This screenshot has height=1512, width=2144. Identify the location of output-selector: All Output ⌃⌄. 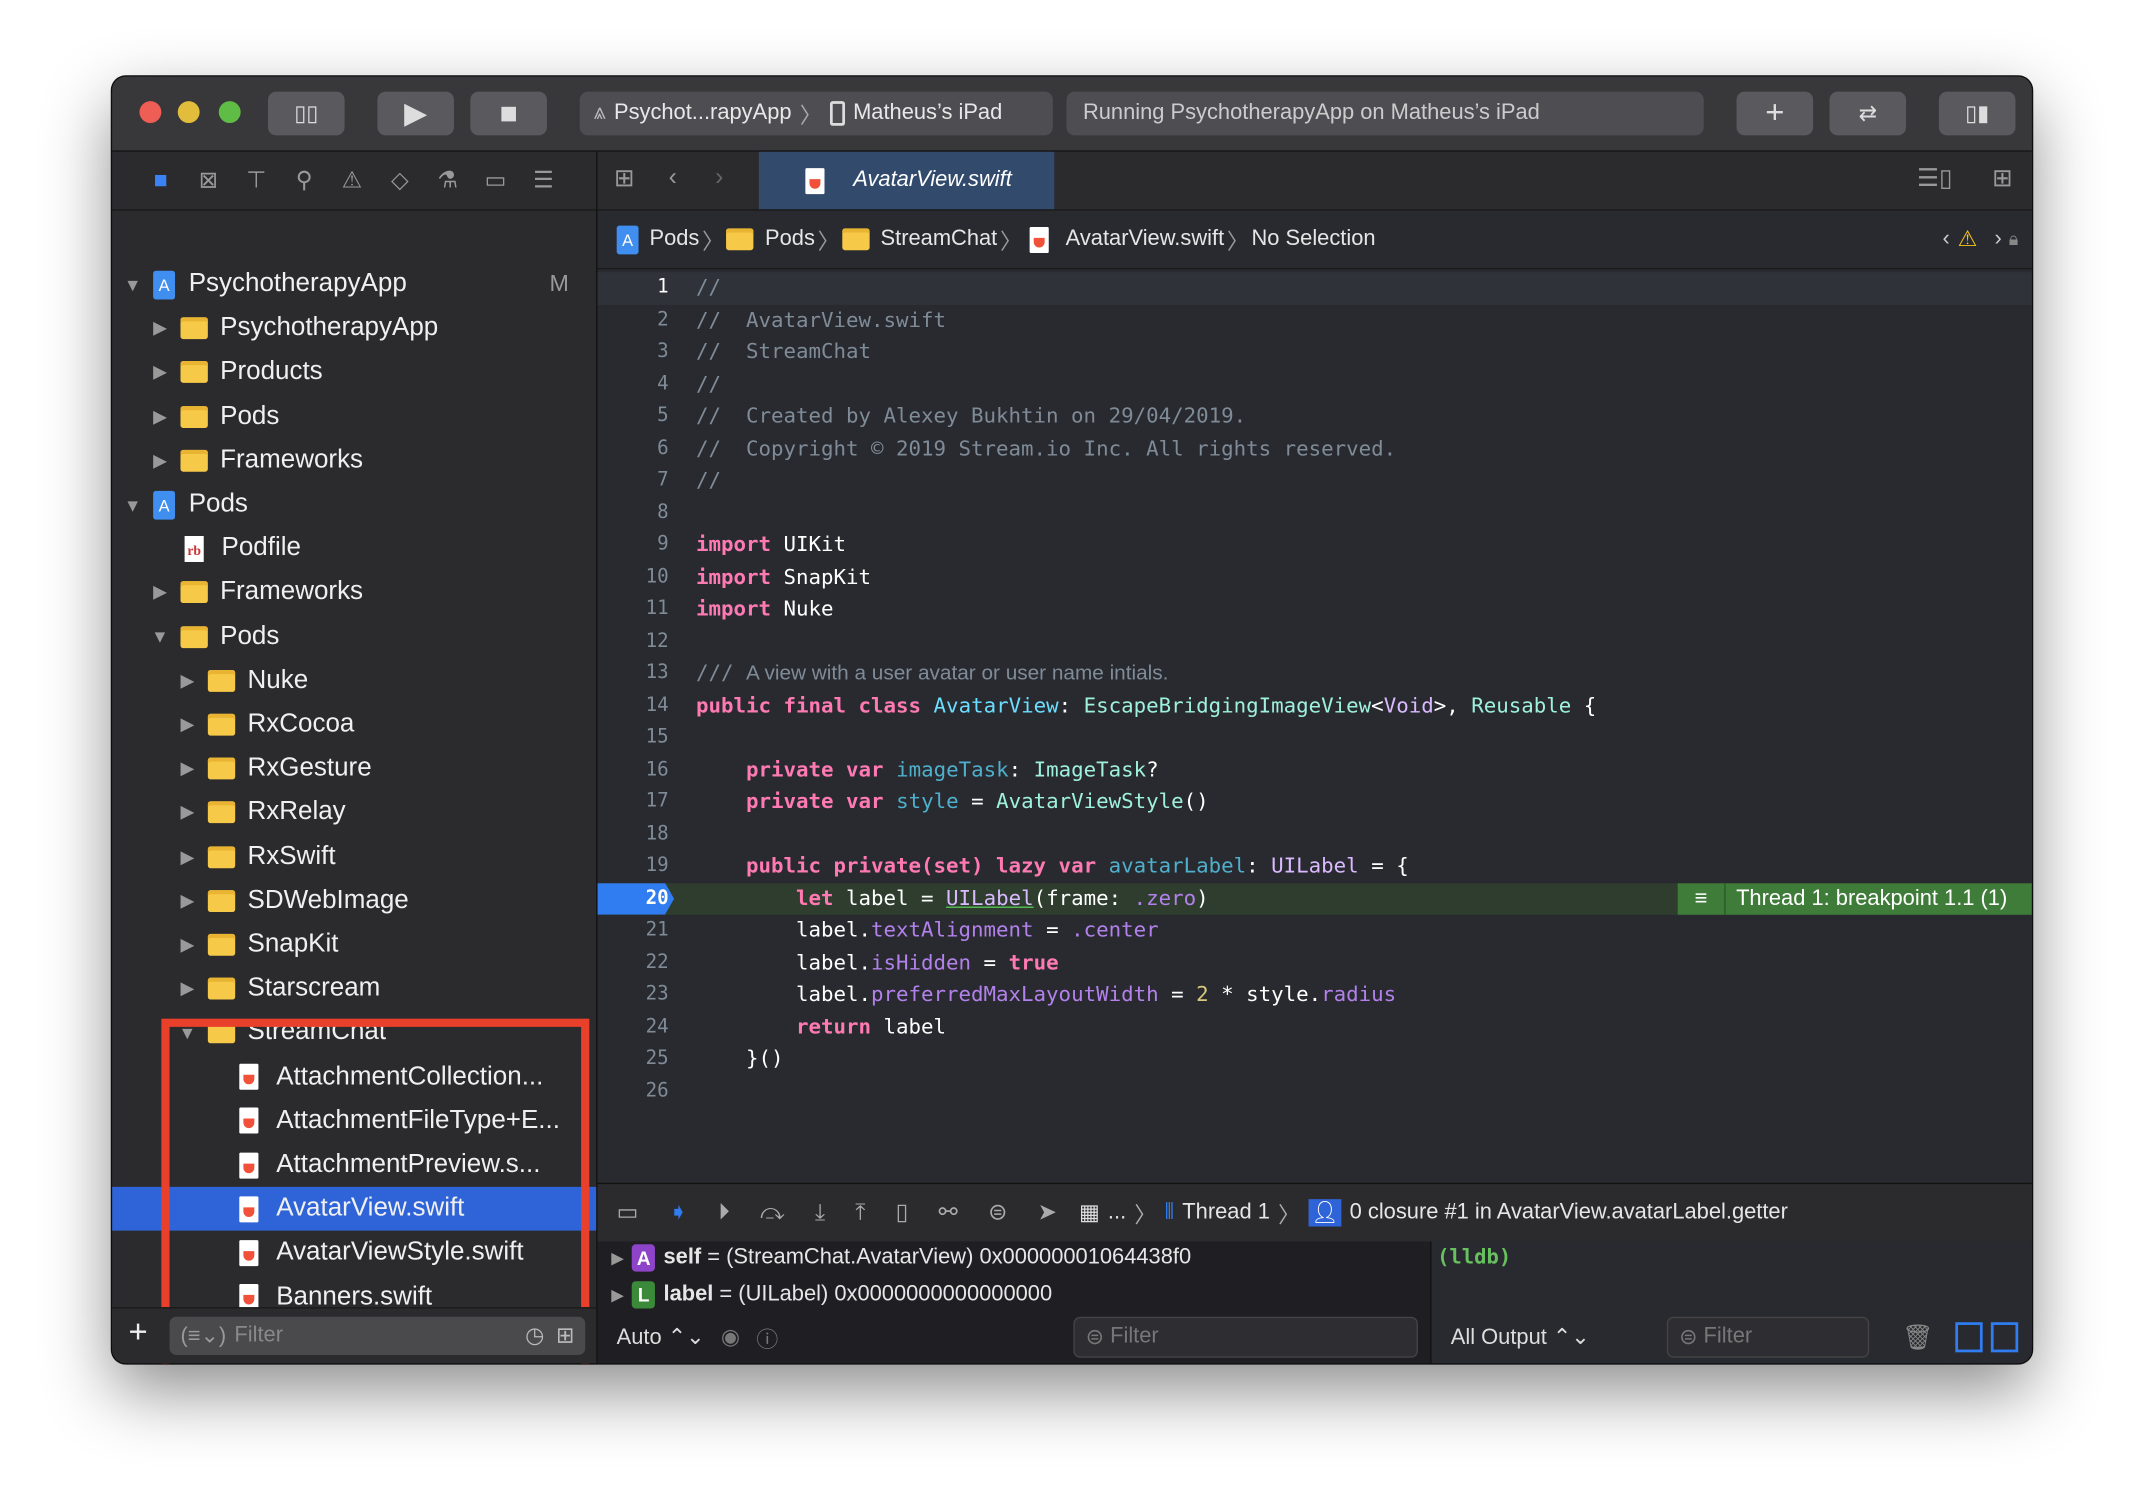
(1520, 1337).